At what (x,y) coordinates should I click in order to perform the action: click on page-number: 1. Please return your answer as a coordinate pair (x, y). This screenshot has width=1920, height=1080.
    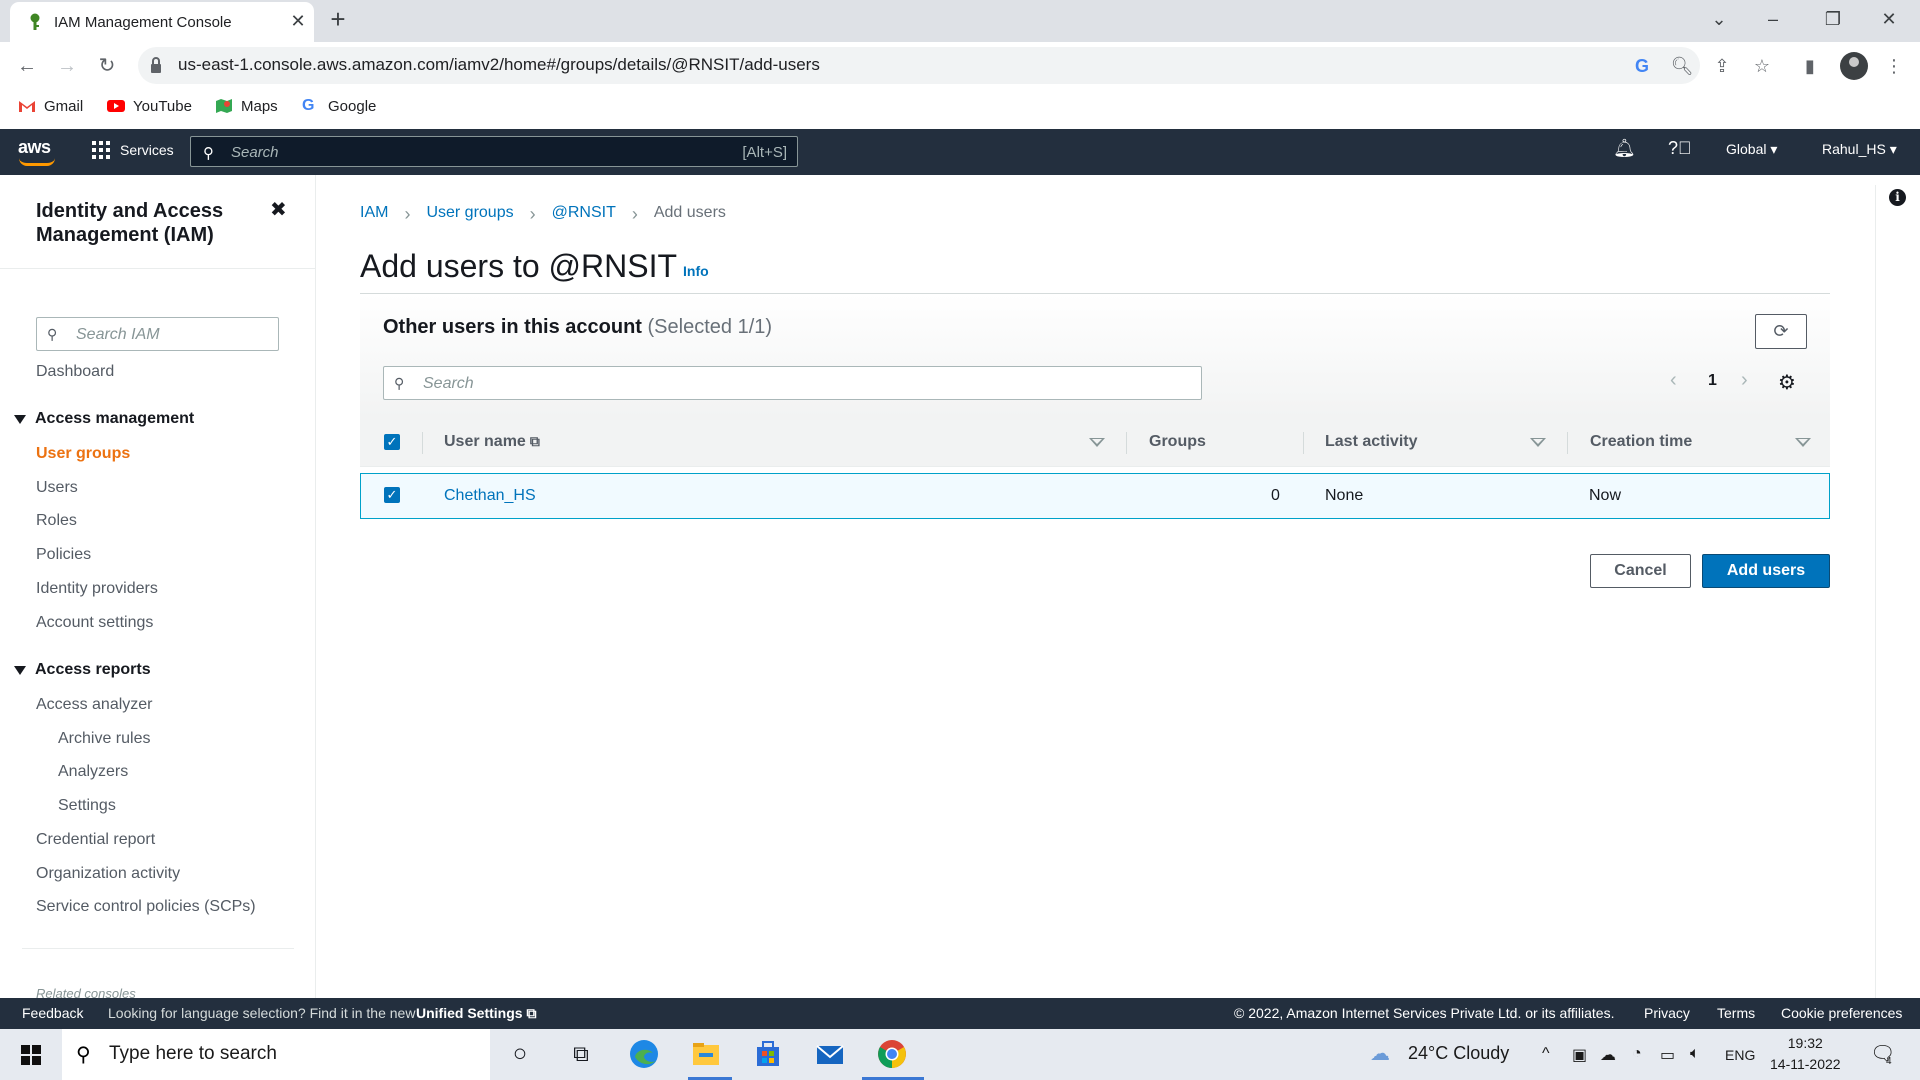
    Looking at the image, I should click on (1712, 381).